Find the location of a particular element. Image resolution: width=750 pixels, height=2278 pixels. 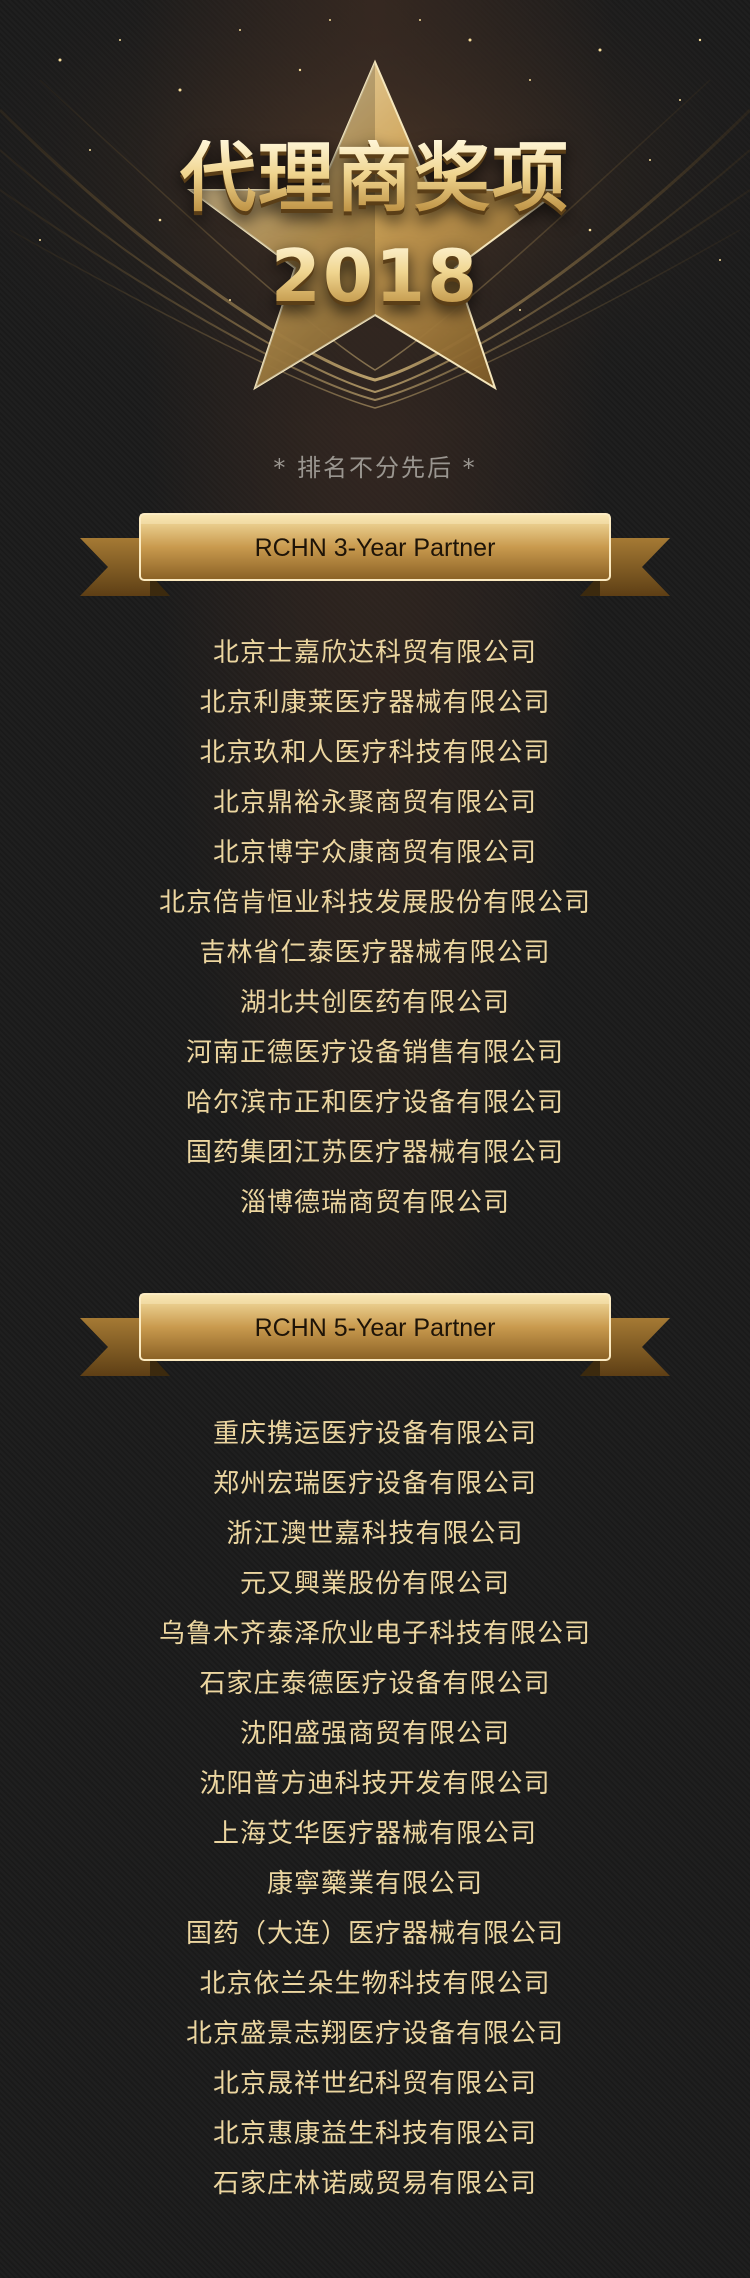

list-item: 湖北共创医药有限公司 is located at coordinates (374, 1003).